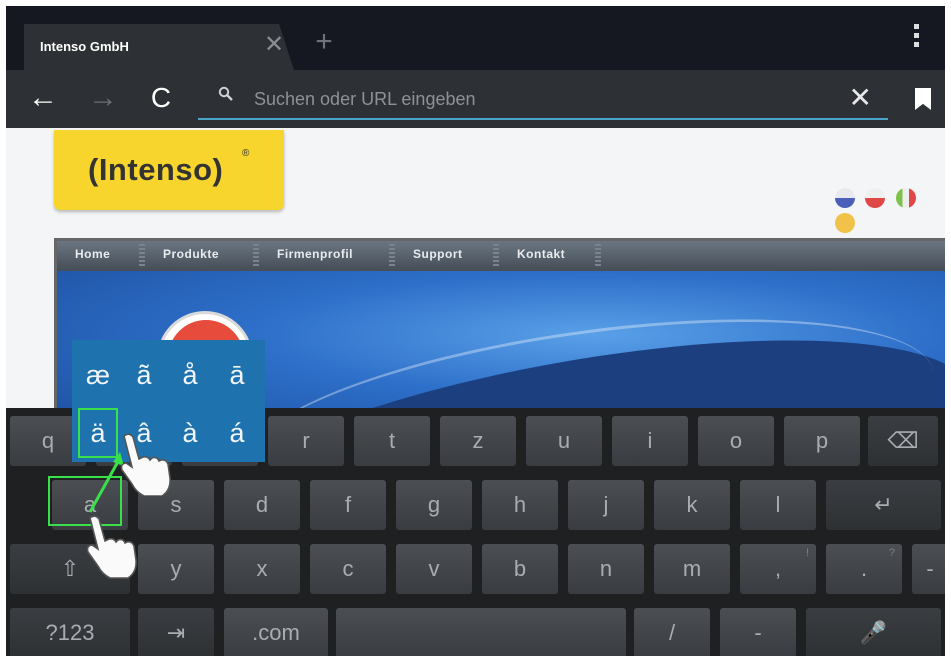 Image resolution: width=951 pixels, height=662 pixels. I want to click on accent-key: ā, so click(237, 375).